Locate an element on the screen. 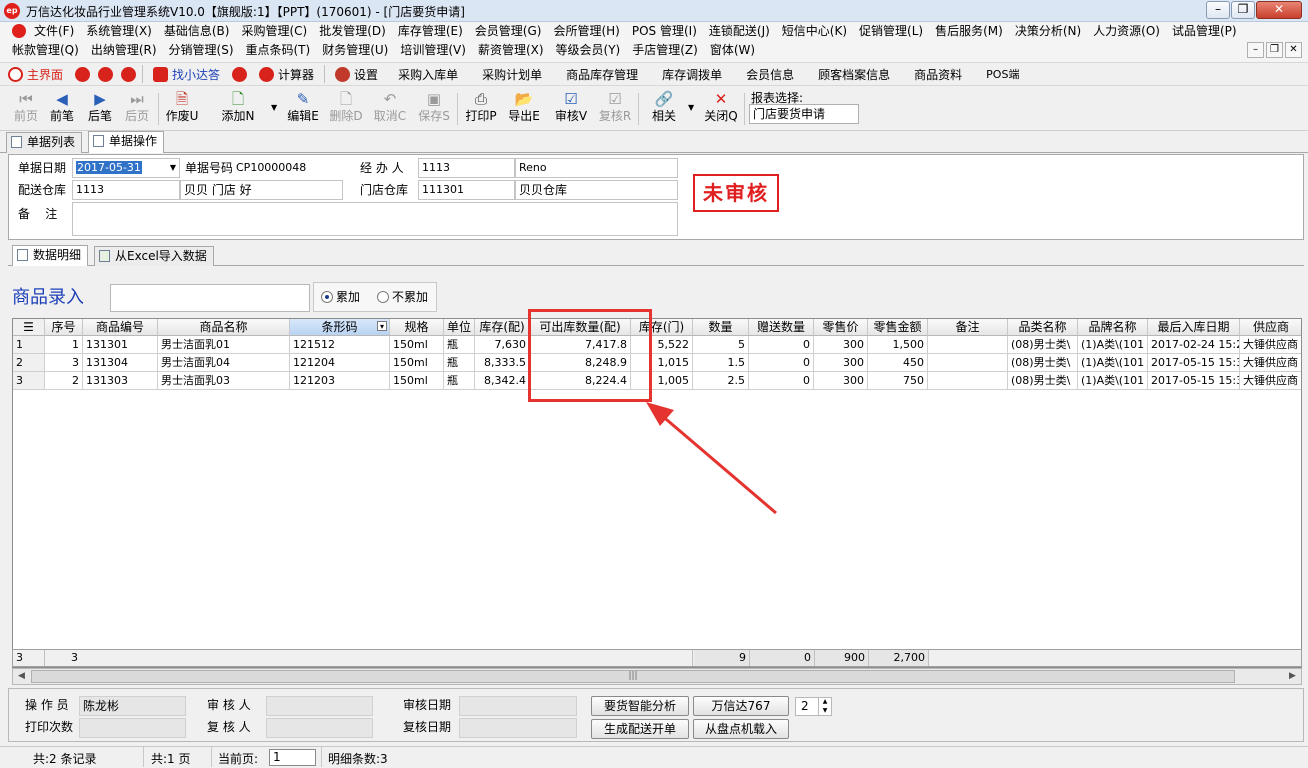 The image size is (1308, 768). void-button: 🗎 作废U is located at coordinates (182, 109).